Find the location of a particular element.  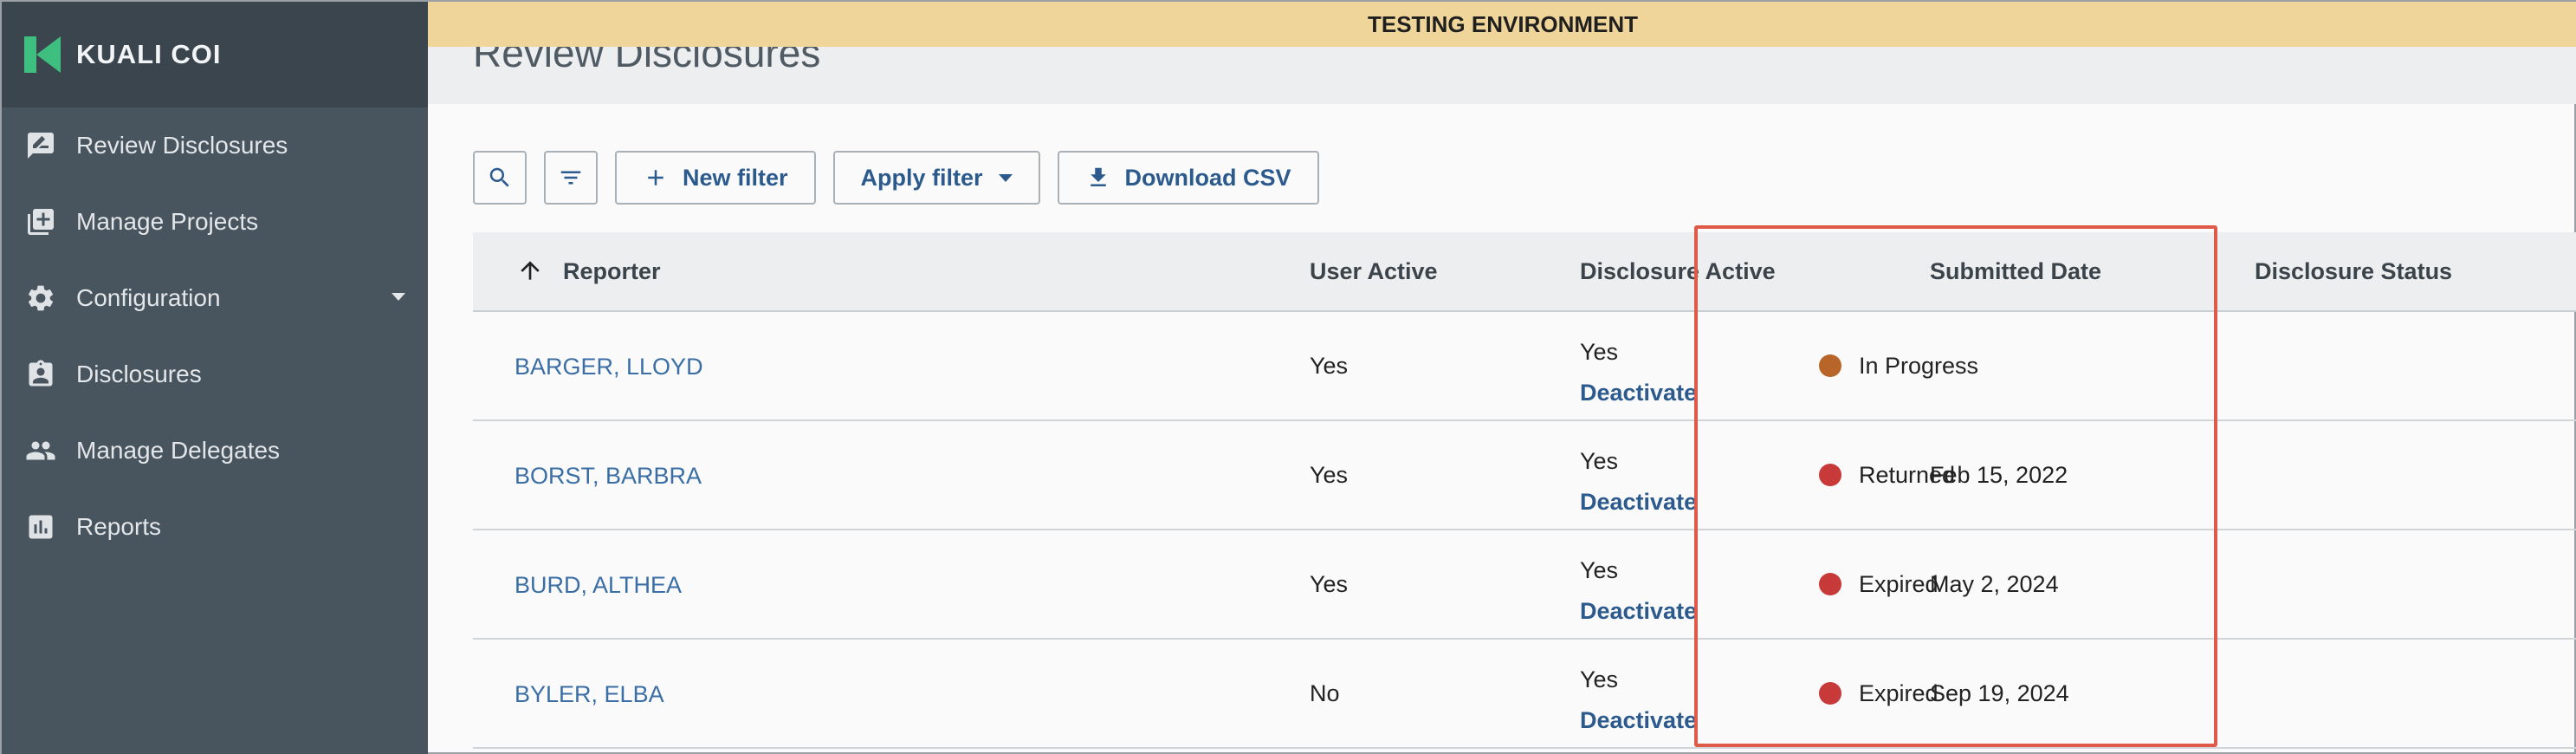

sidebar-item-label: Review Disclosures is located at coordinates (182, 145).